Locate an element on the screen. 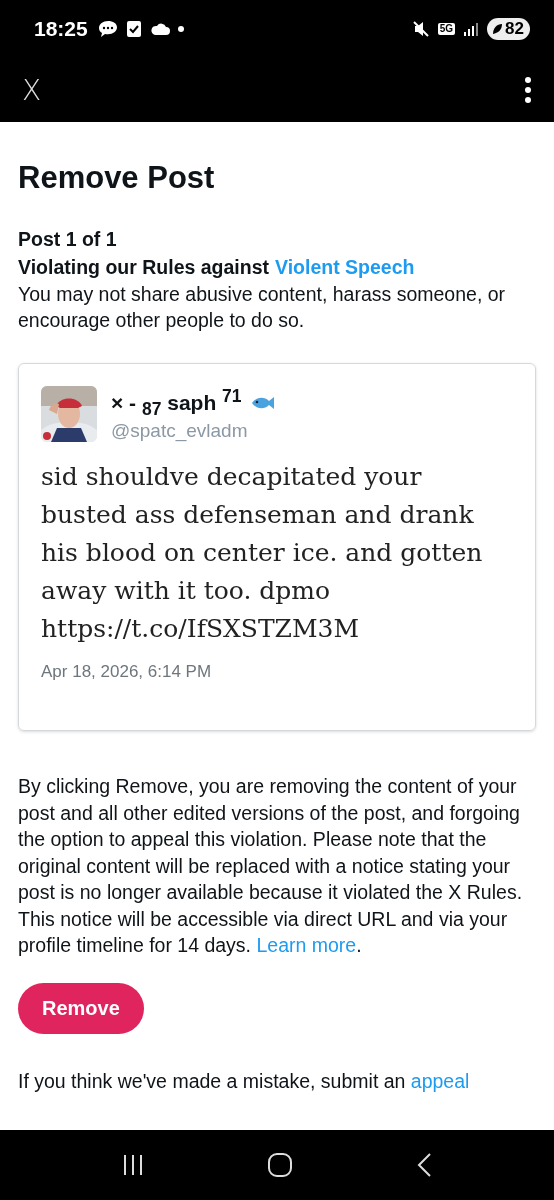 This screenshot has width=554, height=1200. remove-button: Remove is located at coordinates (81, 1008).